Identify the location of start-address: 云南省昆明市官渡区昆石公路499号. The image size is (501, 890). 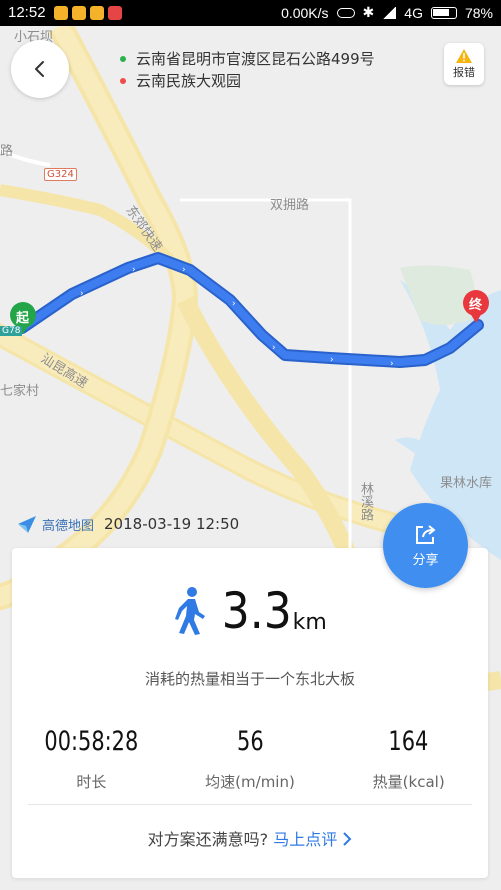
(255, 59).